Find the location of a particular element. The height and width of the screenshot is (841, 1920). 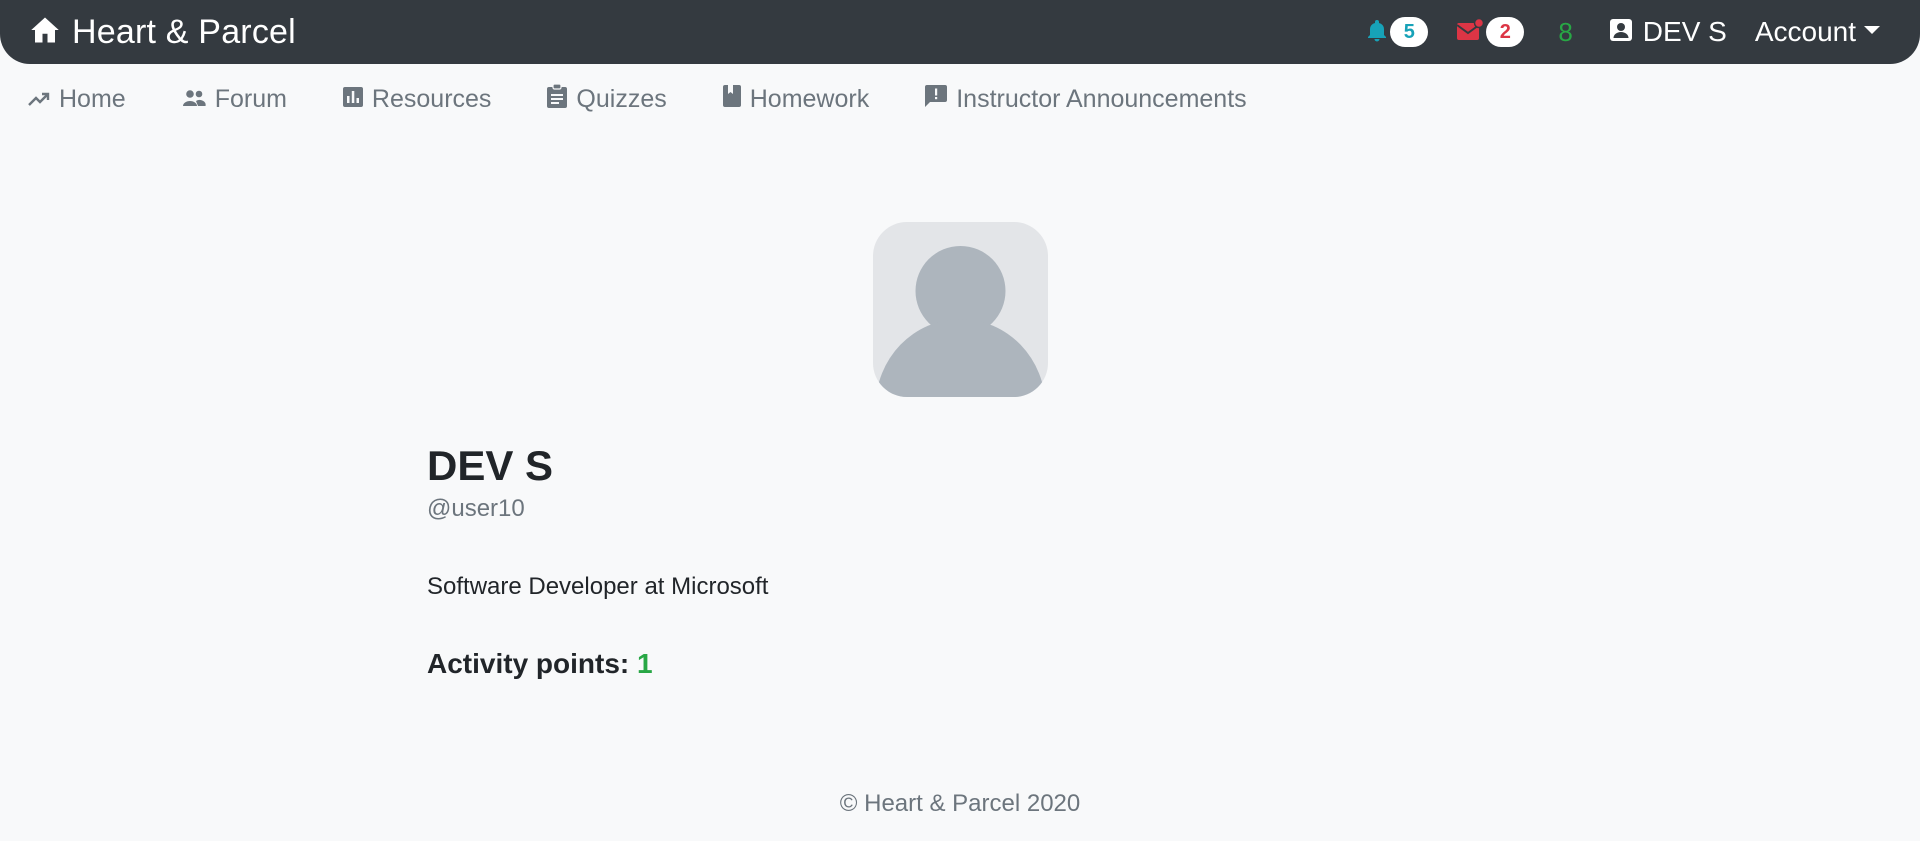

brand-name: Heart & Parcel is located at coordinates (184, 31).